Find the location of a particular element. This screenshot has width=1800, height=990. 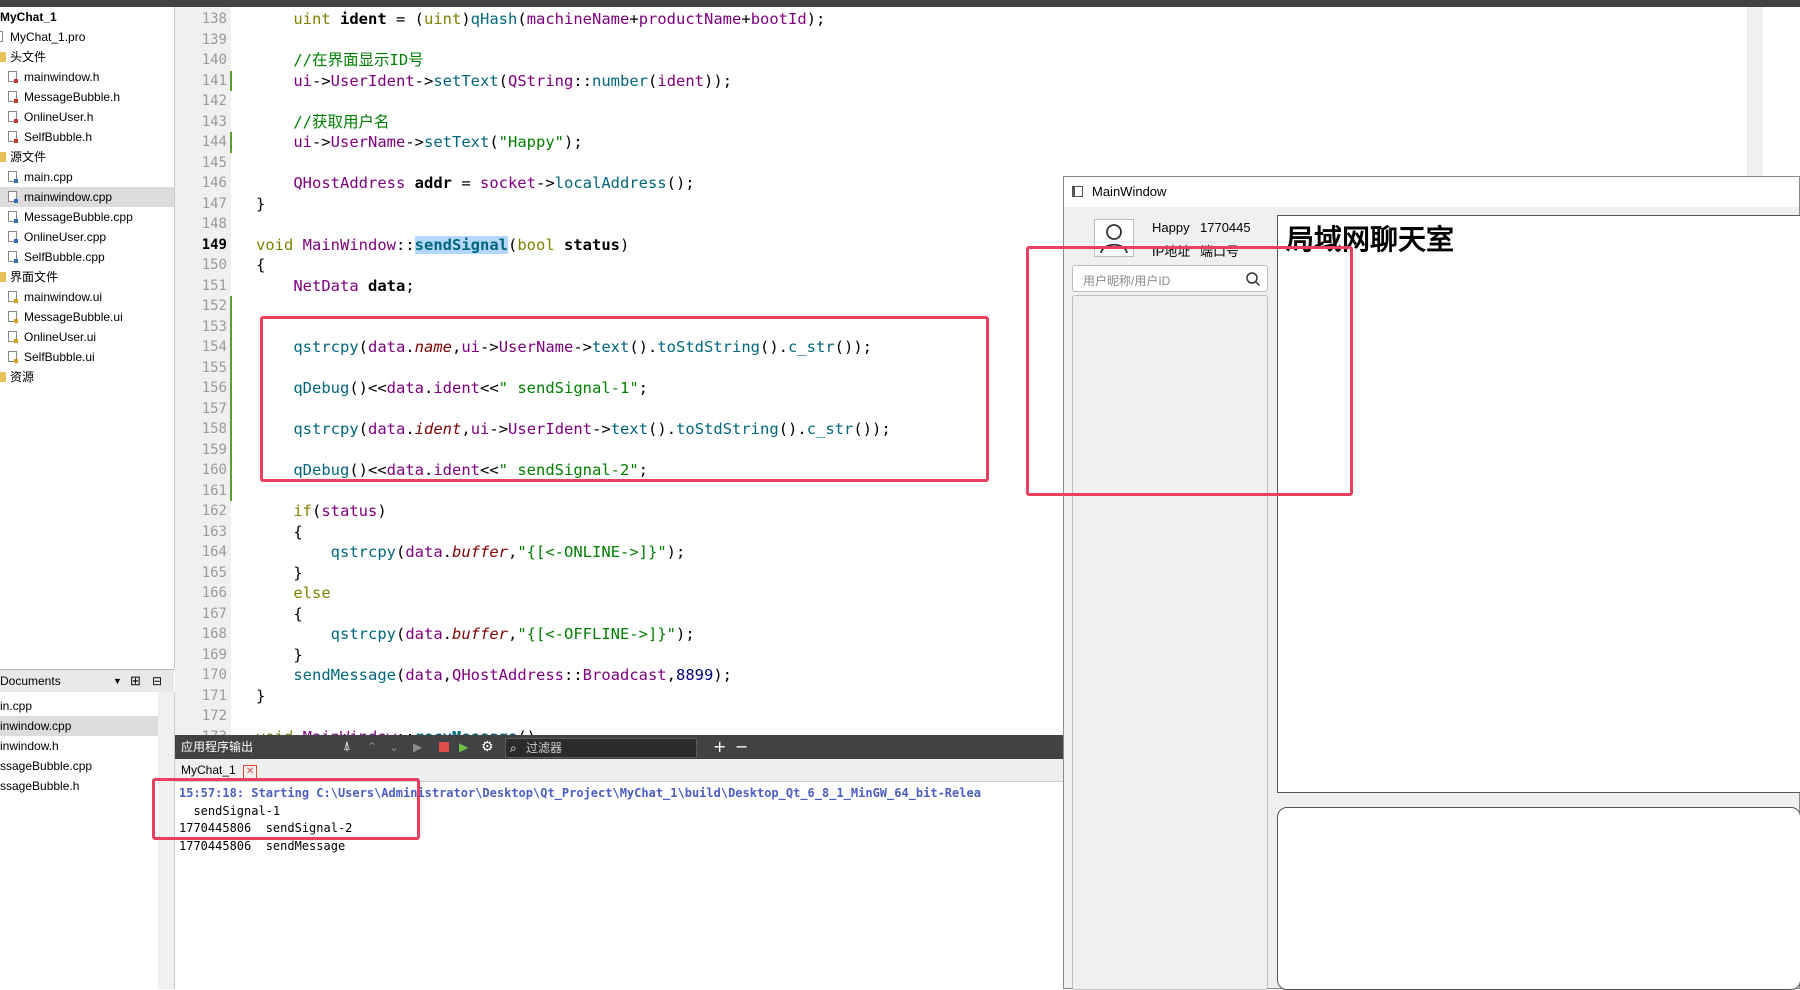

line-number: 155 is located at coordinates (214, 367).